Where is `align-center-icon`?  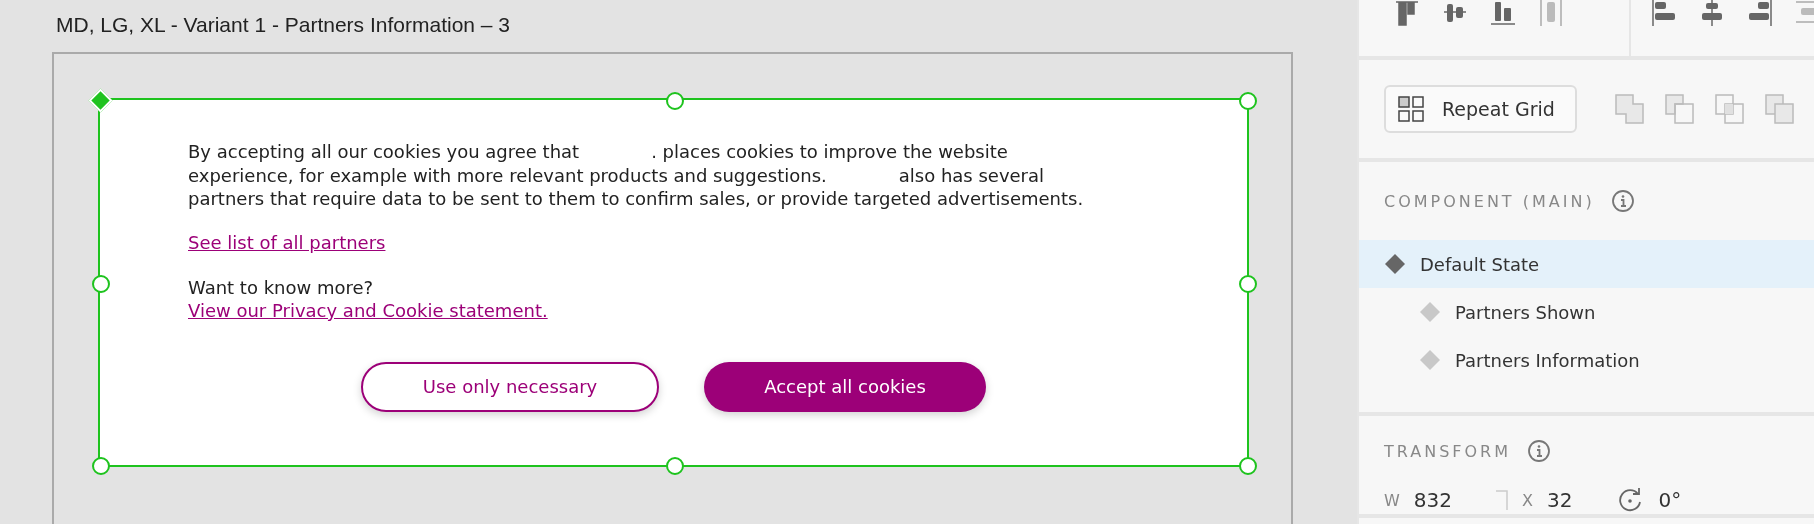
align-center-icon is located at coordinates (1712, 13).